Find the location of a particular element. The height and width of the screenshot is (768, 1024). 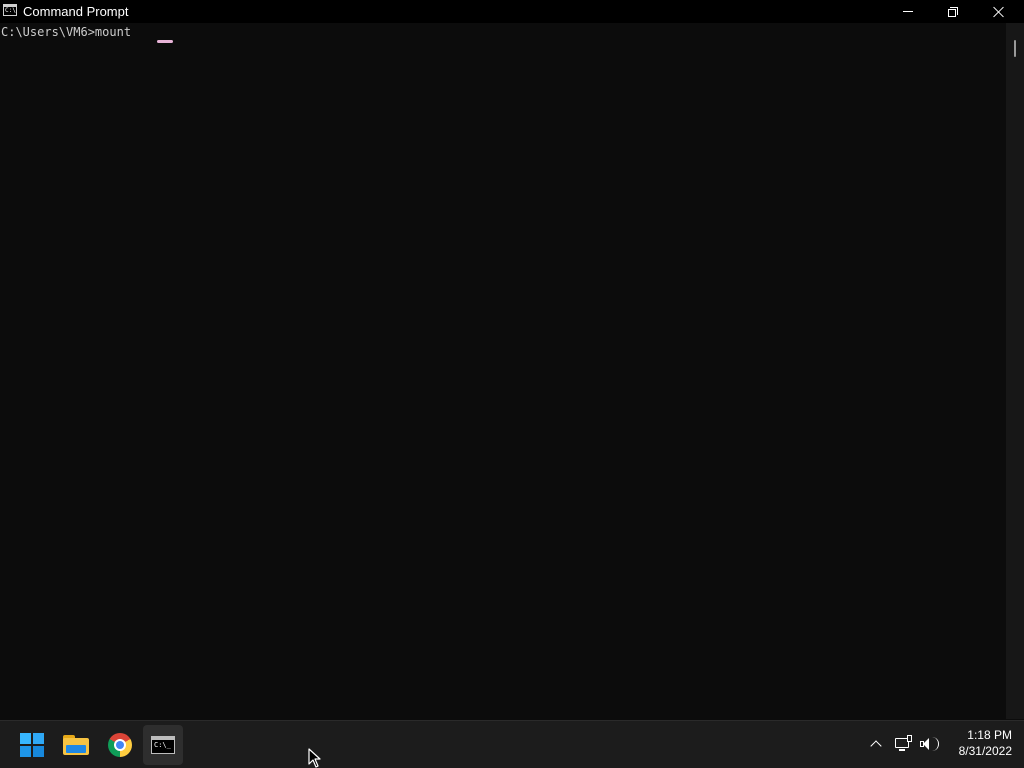

taskbar-cmd-icon-text: C:\_ is located at coordinates (162, 745).